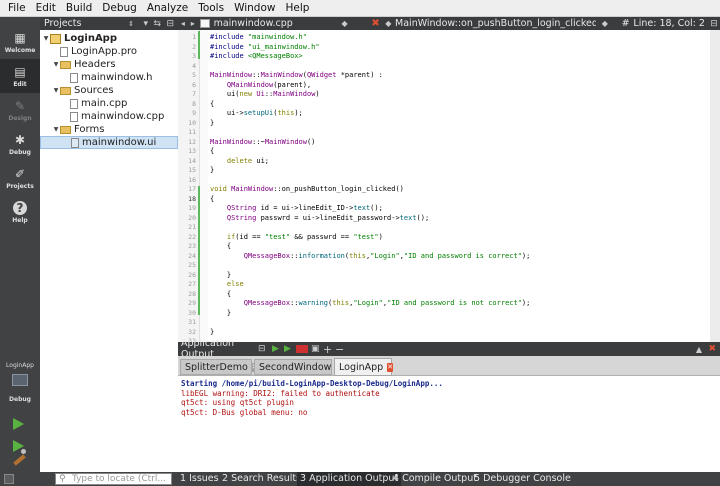 The image size is (720, 486). I want to click on forward-icon: ▸, so click(193, 23).